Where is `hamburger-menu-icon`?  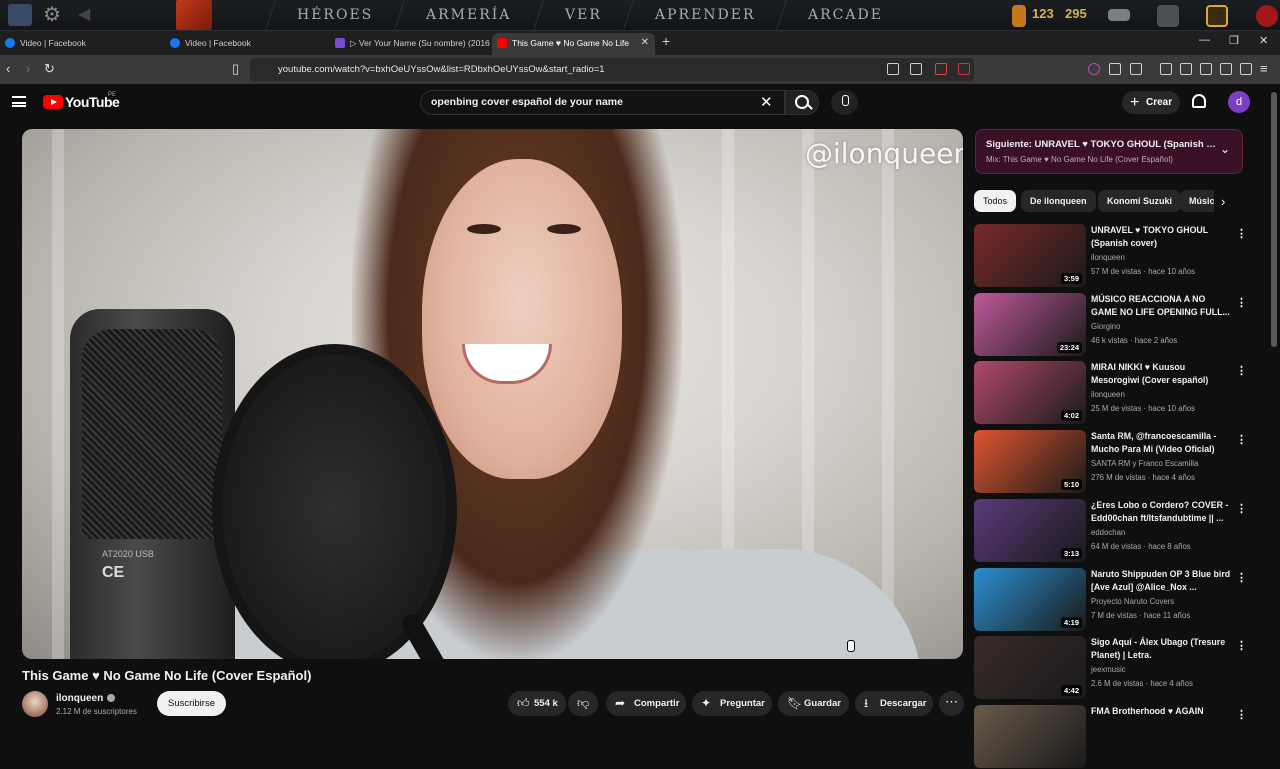
hamburger-menu-icon is located at coordinates (19, 101).